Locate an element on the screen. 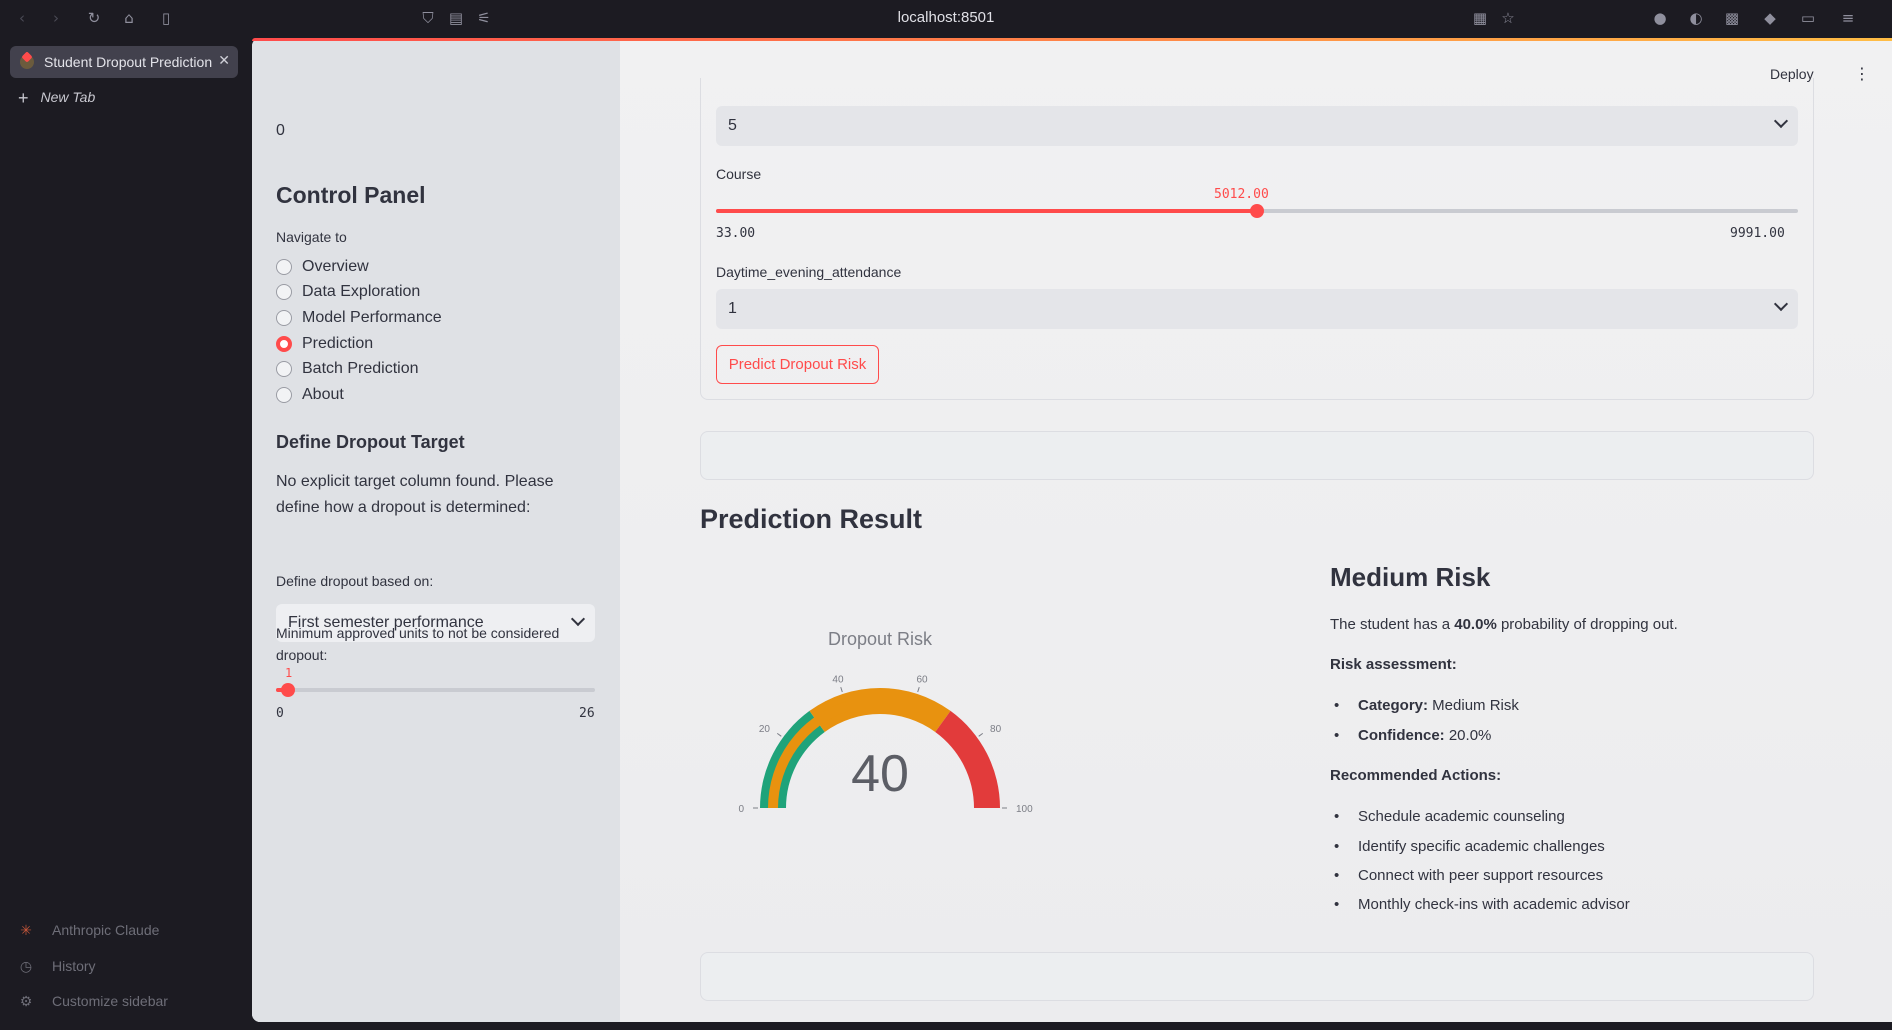 The image size is (1892, 1030). action-item: Identify specific academic challenges is located at coordinates (1469, 846).